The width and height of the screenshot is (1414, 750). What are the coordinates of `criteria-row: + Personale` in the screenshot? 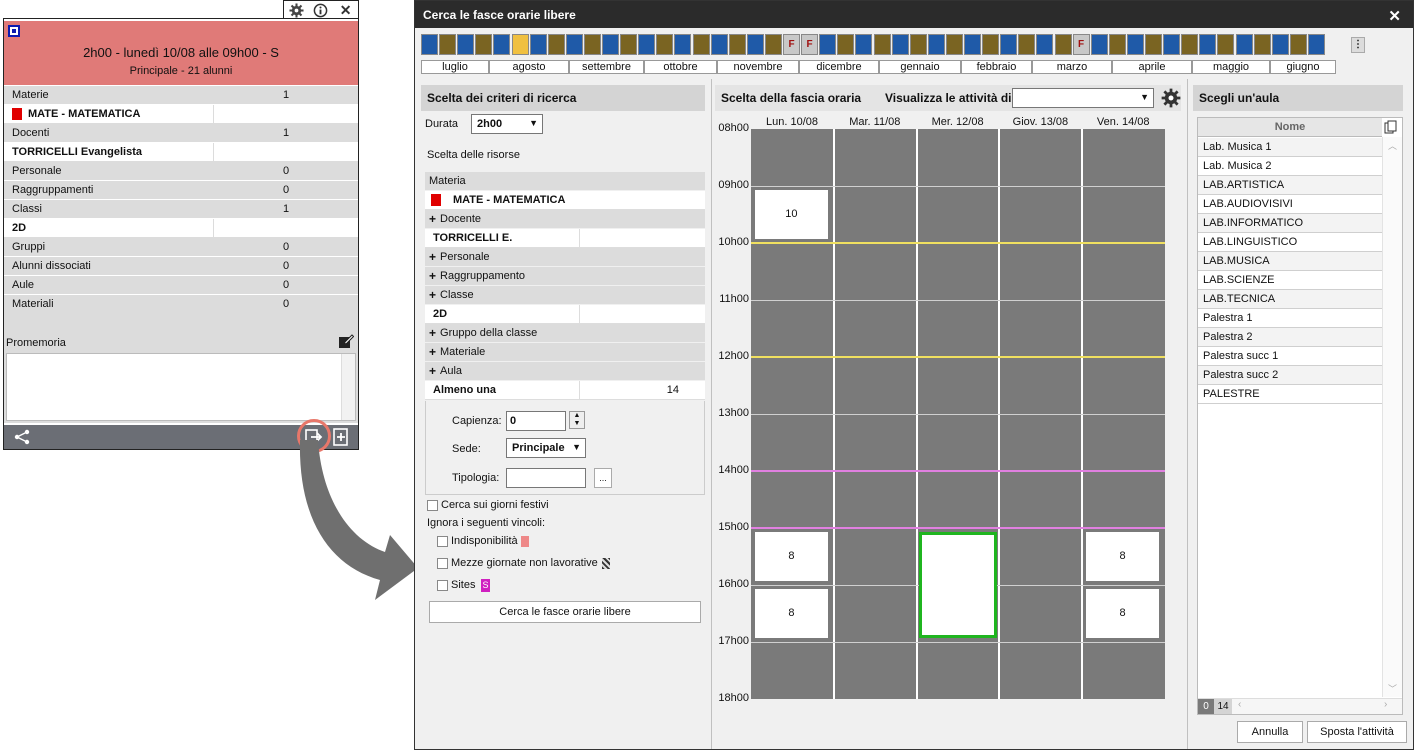 It's located at (565, 257).